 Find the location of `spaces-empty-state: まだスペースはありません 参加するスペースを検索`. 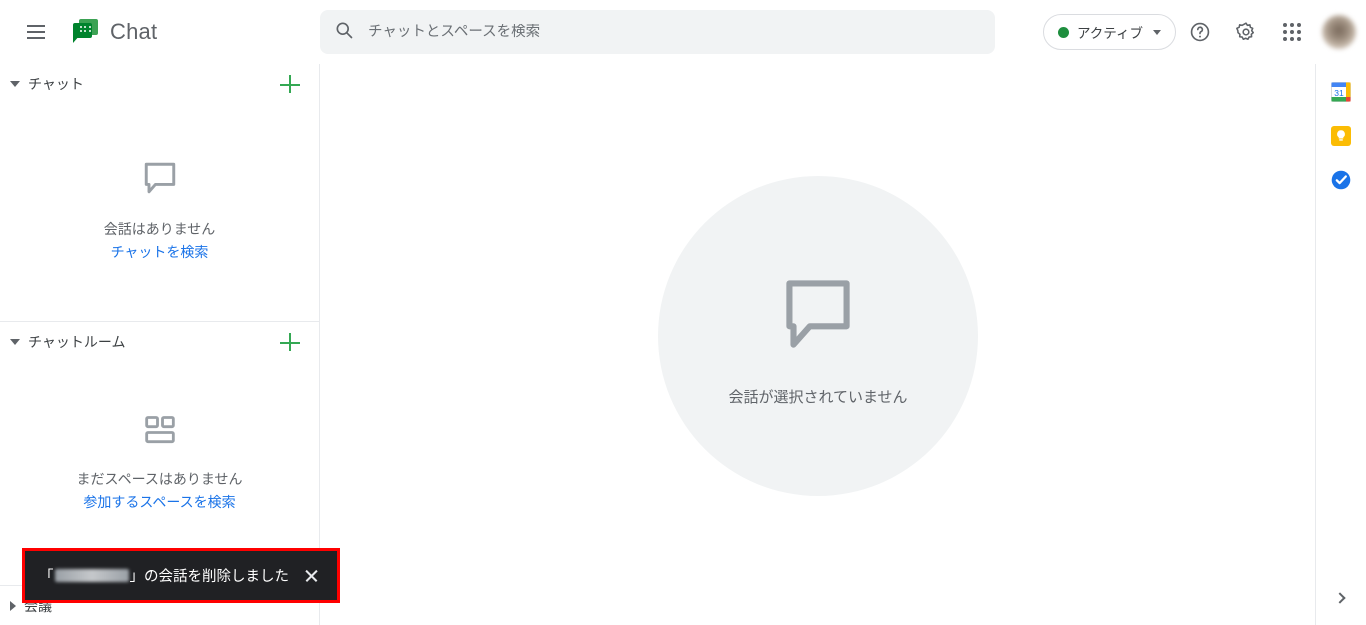

spaces-empty-state: まだスペースはありません 参加するスペースを検索 is located at coordinates (159, 461).